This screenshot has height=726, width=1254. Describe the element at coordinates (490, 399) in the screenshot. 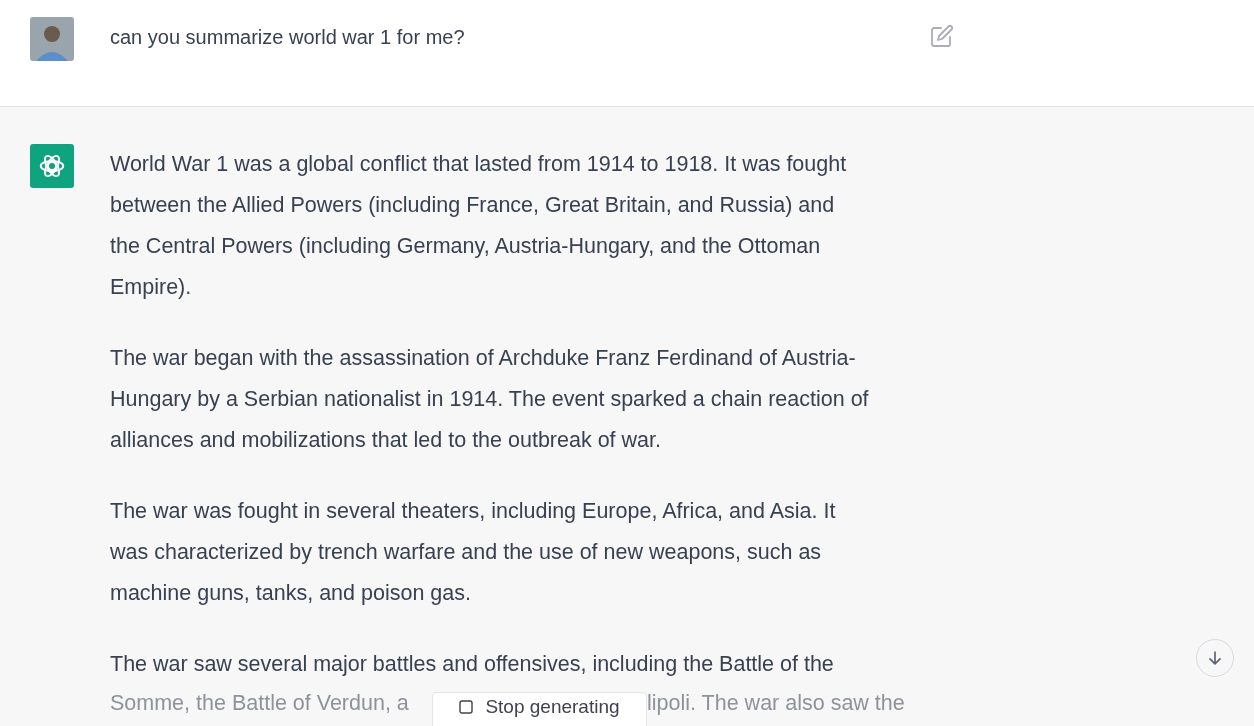

I see `response-paragraph: The war began with the assassination of Archduke Franz Ferdinand of Austria-Hungary by a Serbian nationalist in 1914. The event sparked a chain reaction of alliances and mobilizations that led to the outbreak of war.` at that location.